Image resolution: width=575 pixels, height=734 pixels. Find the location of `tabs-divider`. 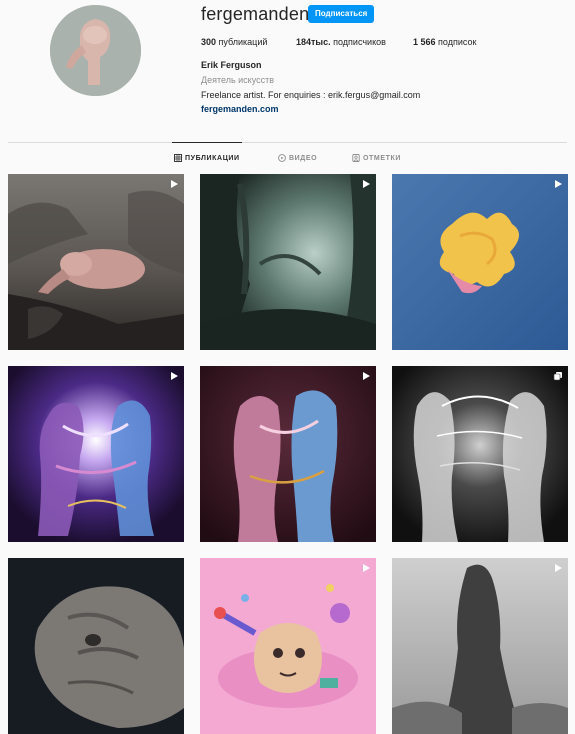

tabs-divider is located at coordinates (287, 142).